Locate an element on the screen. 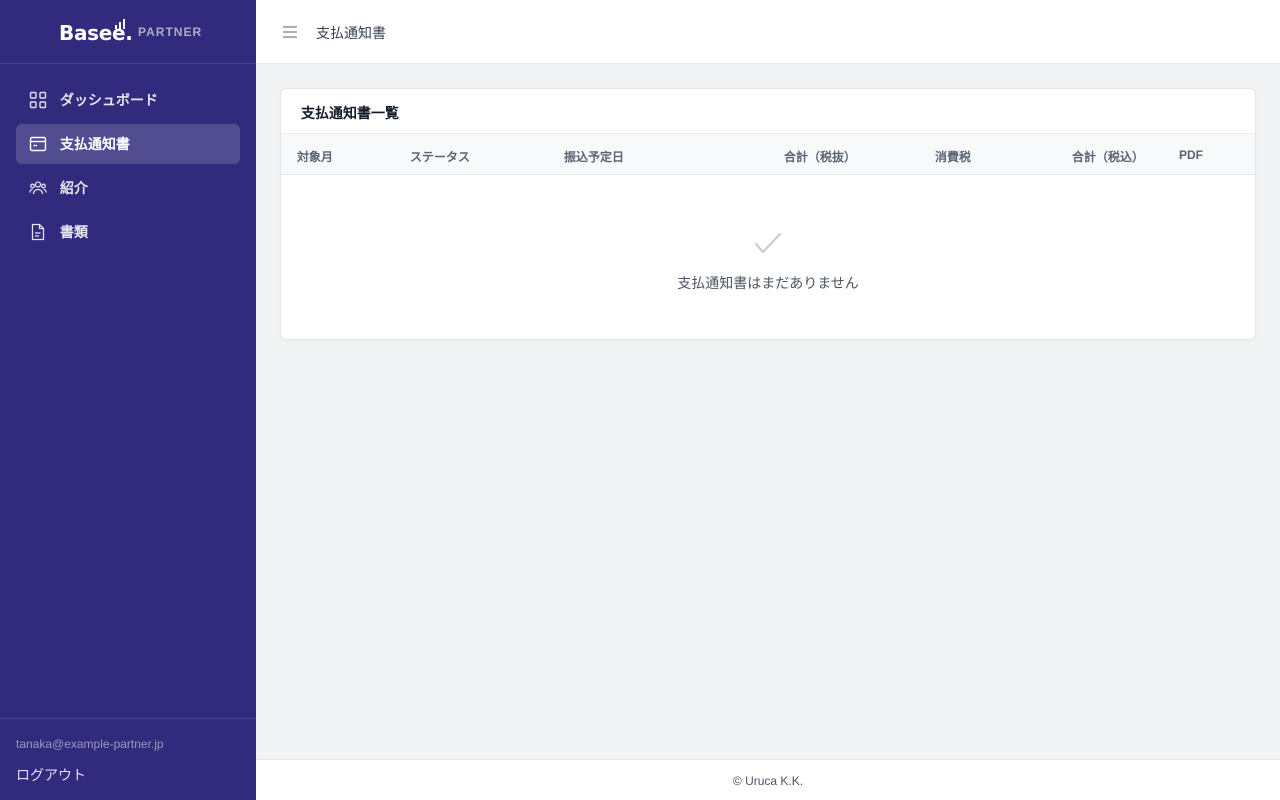  copyright-text: © Uruca K.K. is located at coordinates (768, 781).